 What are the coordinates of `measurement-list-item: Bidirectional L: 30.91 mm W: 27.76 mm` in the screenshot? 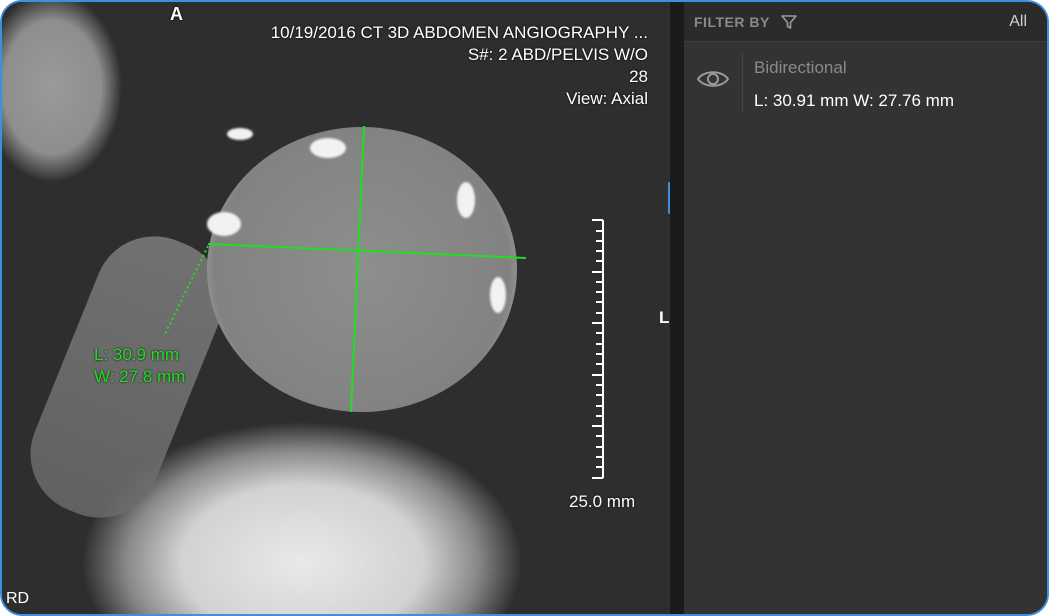 It's located at (865, 82).